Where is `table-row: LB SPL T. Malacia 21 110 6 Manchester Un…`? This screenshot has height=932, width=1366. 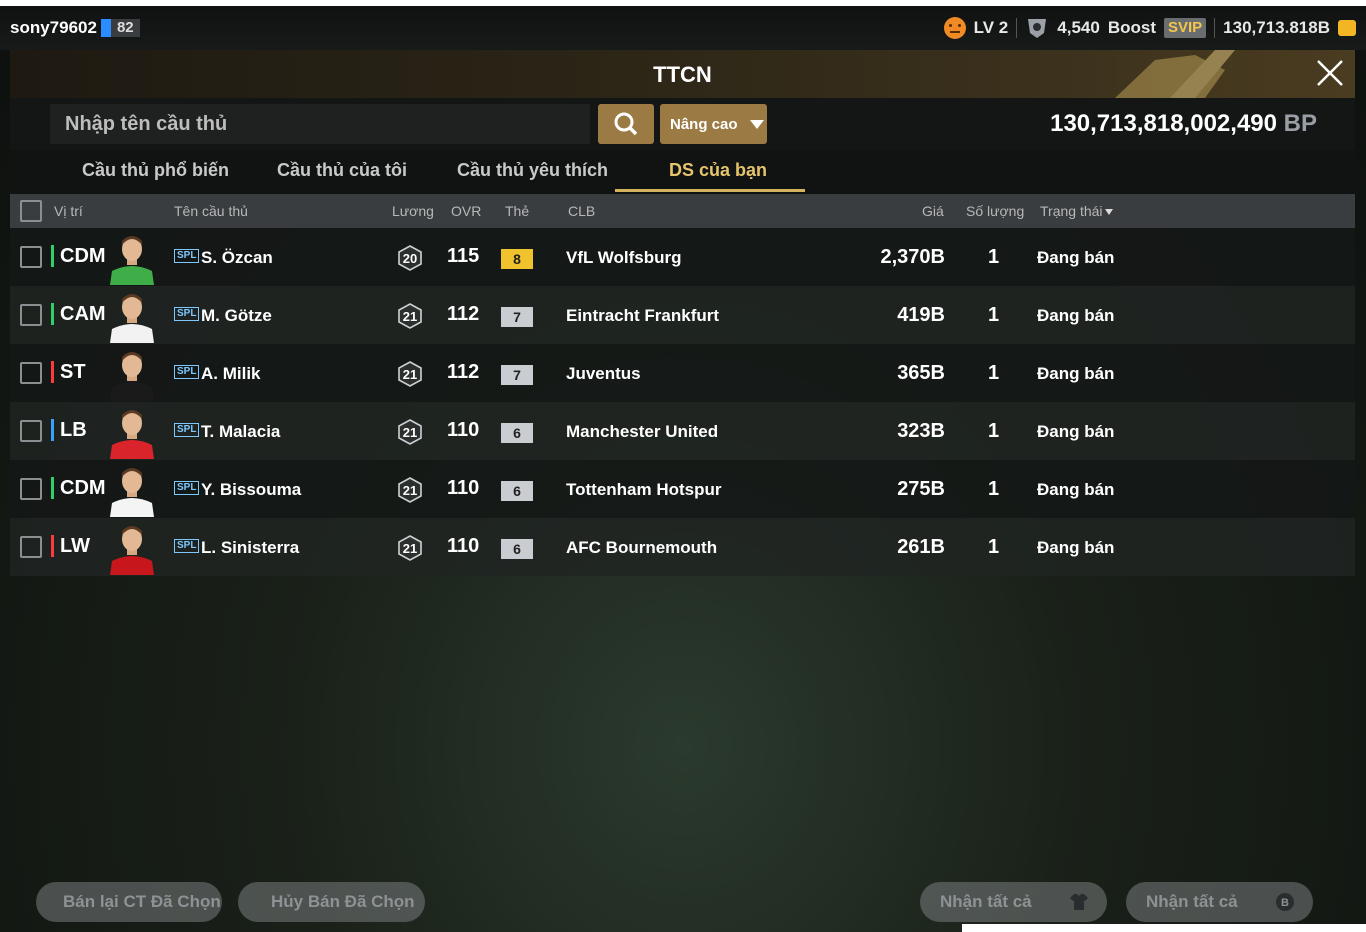 table-row: LB SPL T. Malacia 21 110 6 Manchester Un… is located at coordinates (682, 431).